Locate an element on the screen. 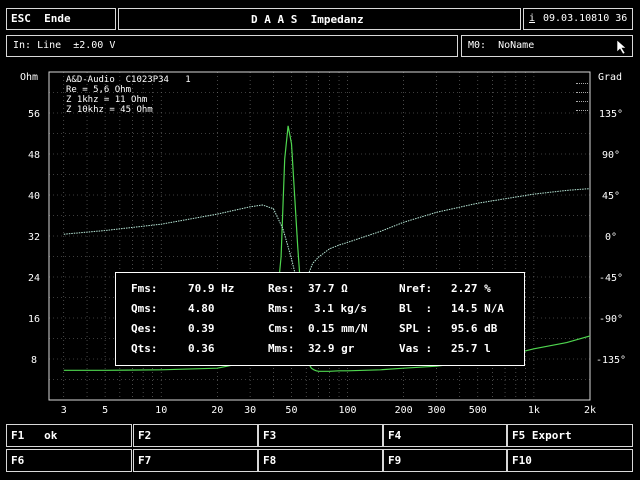 The height and width of the screenshot is (480, 640). right-tick-label: 0° is located at coordinates (611, 237).